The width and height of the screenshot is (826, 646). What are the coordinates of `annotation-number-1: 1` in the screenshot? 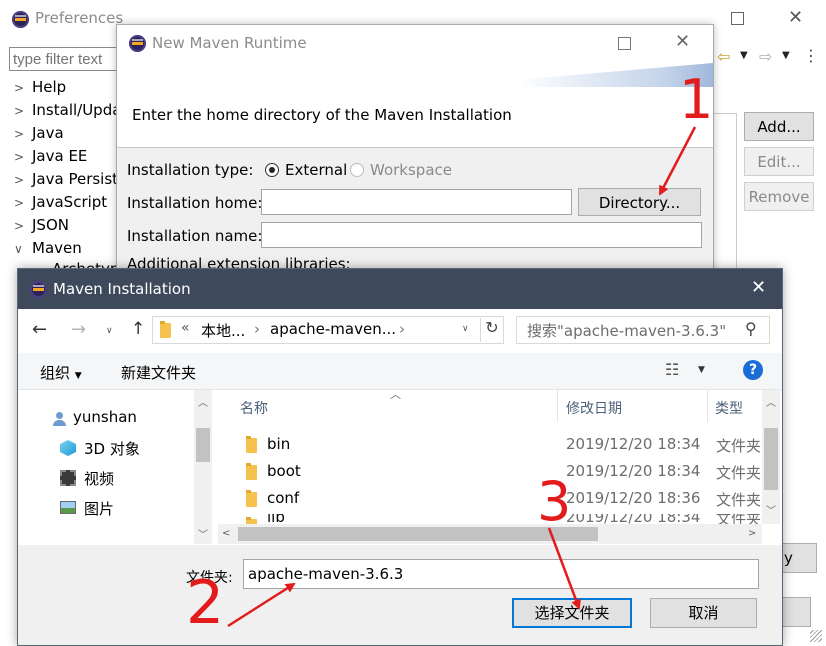 It's located at (696, 99).